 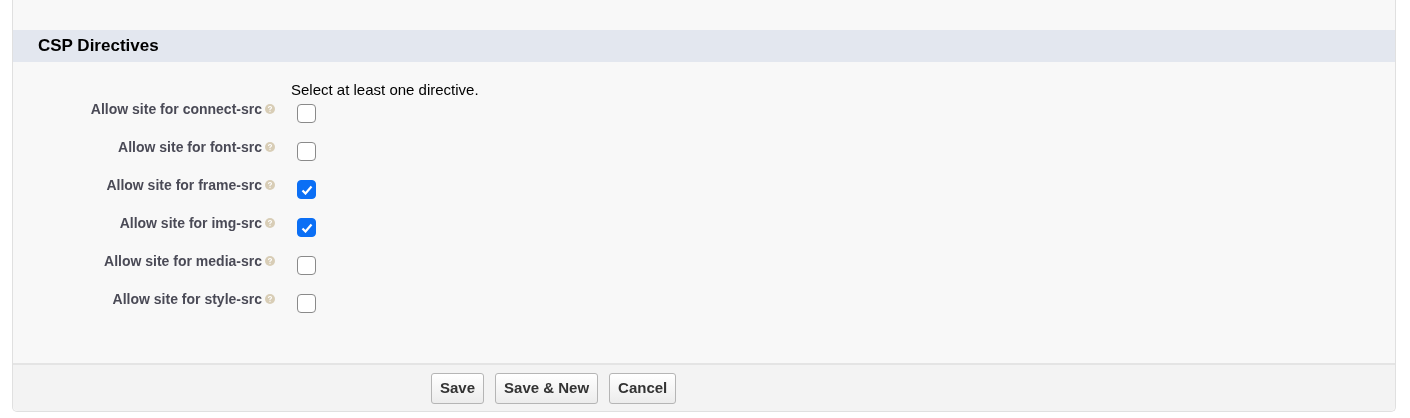 I want to click on form-button: Save, so click(x=458, y=388).